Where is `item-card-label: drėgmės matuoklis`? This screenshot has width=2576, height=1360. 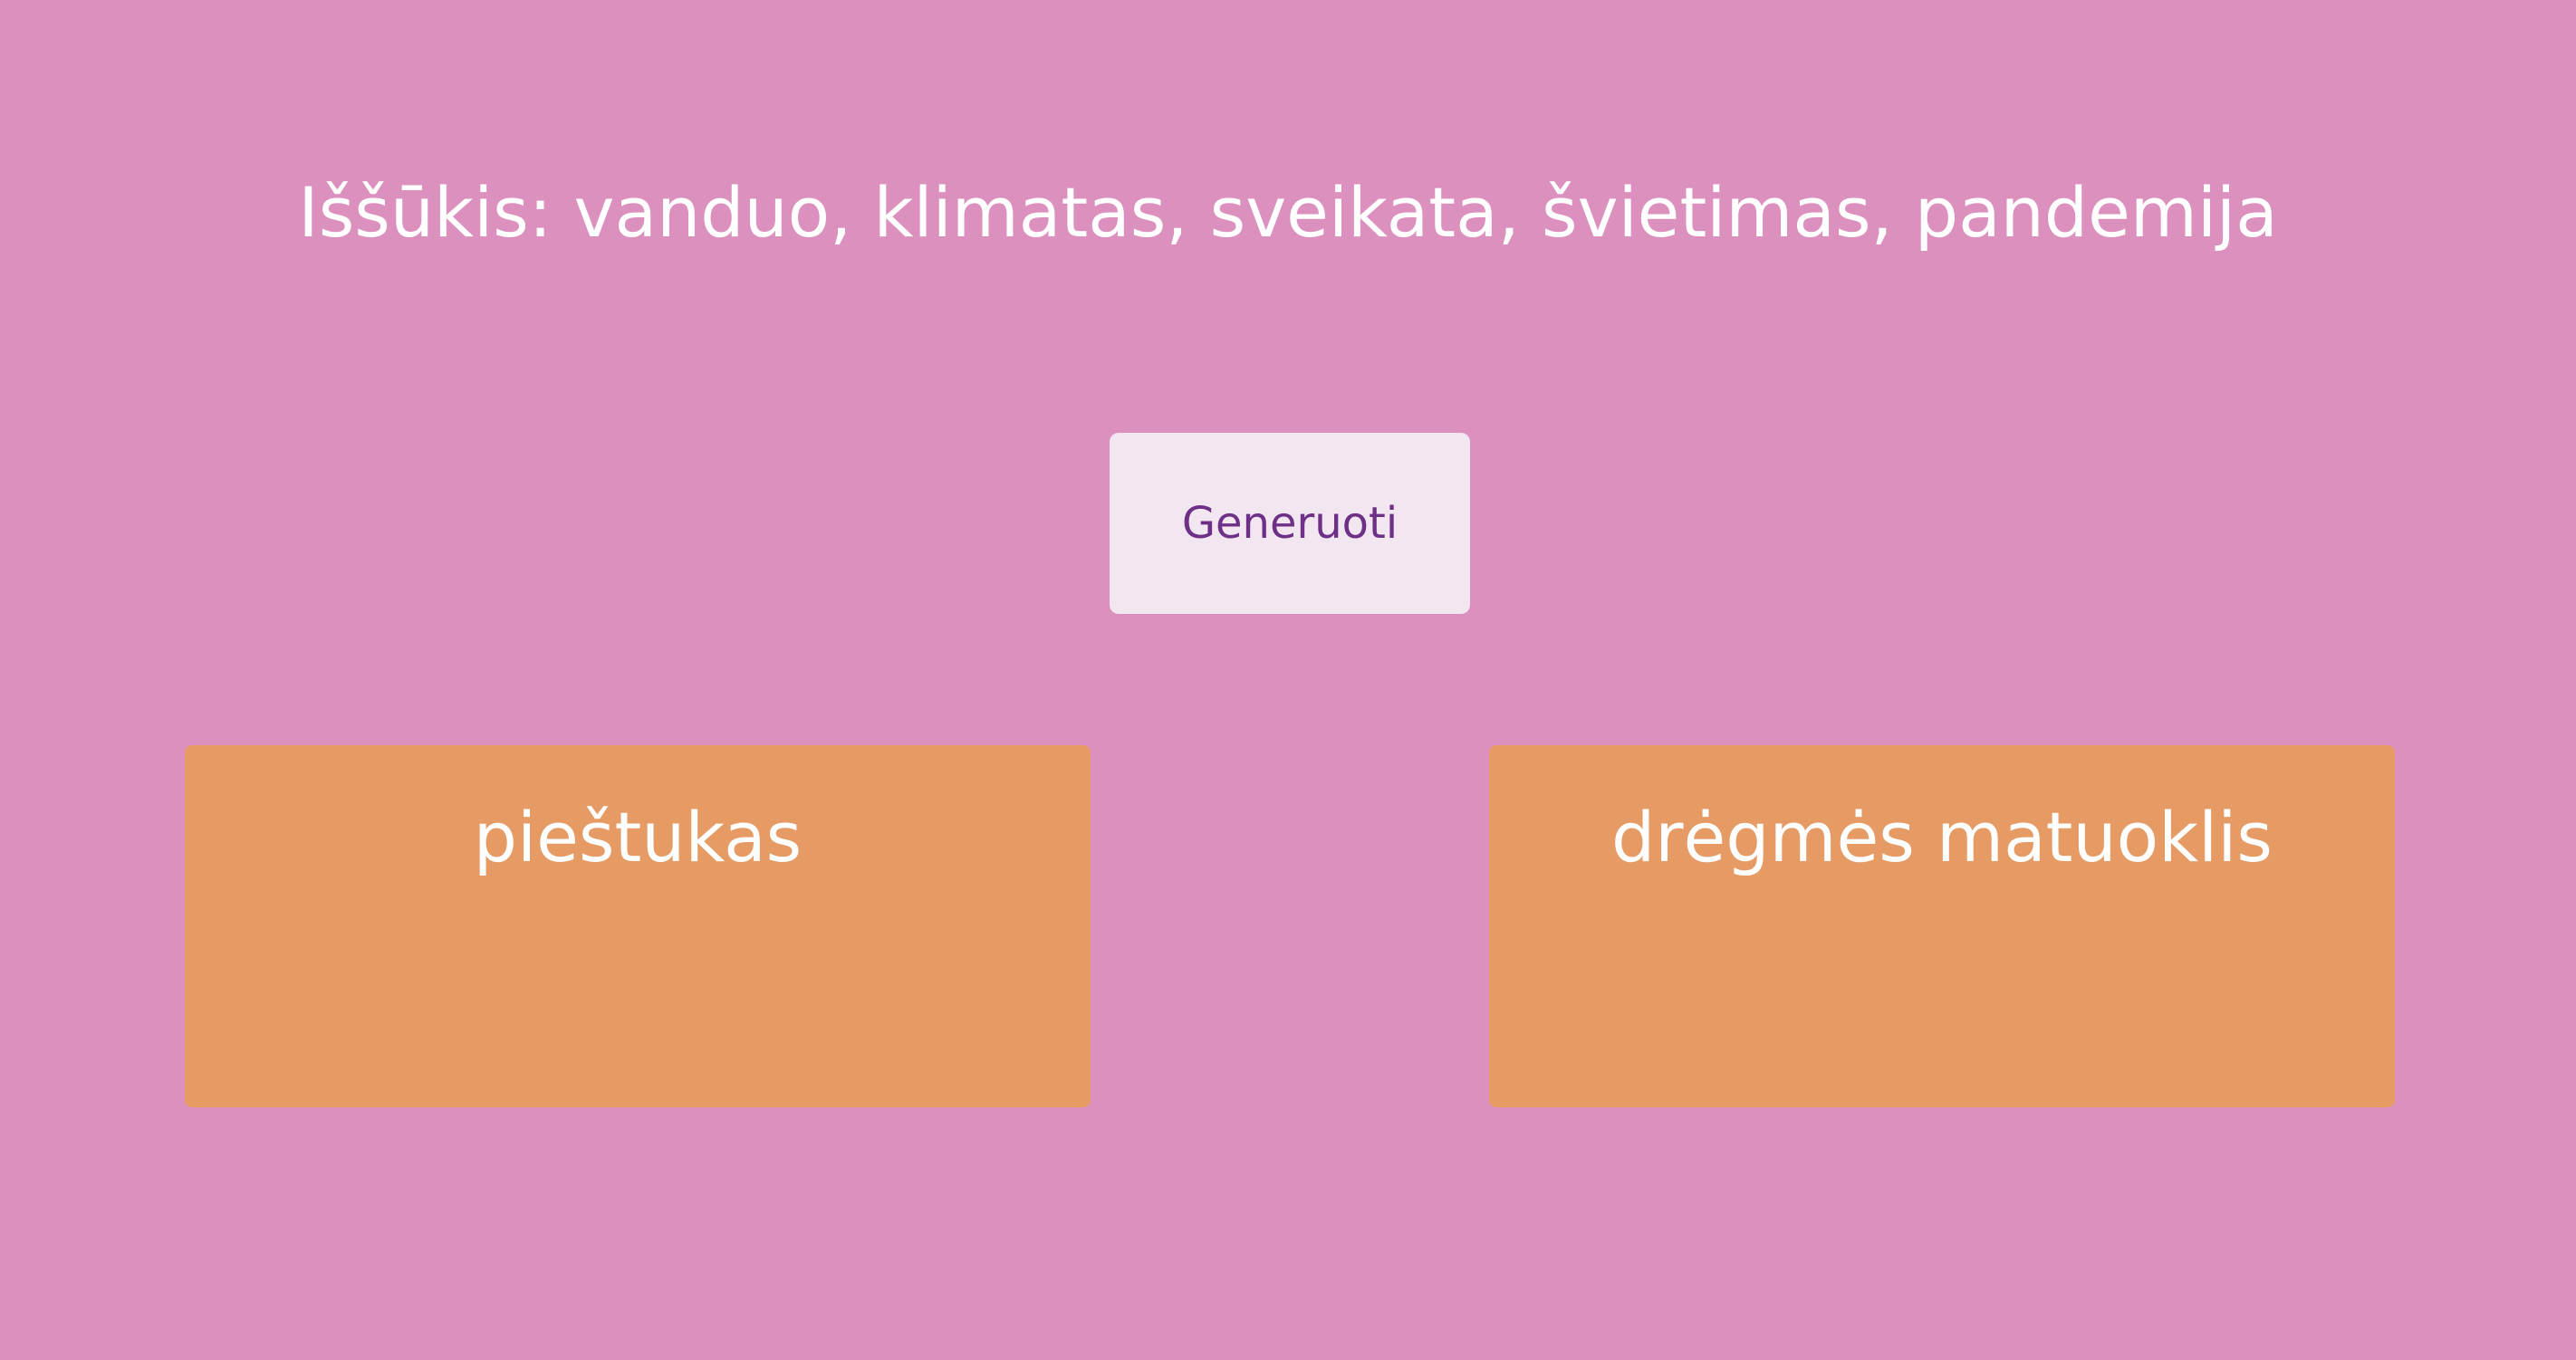
item-card-label: drėgmės matuoklis is located at coordinates (1942, 837).